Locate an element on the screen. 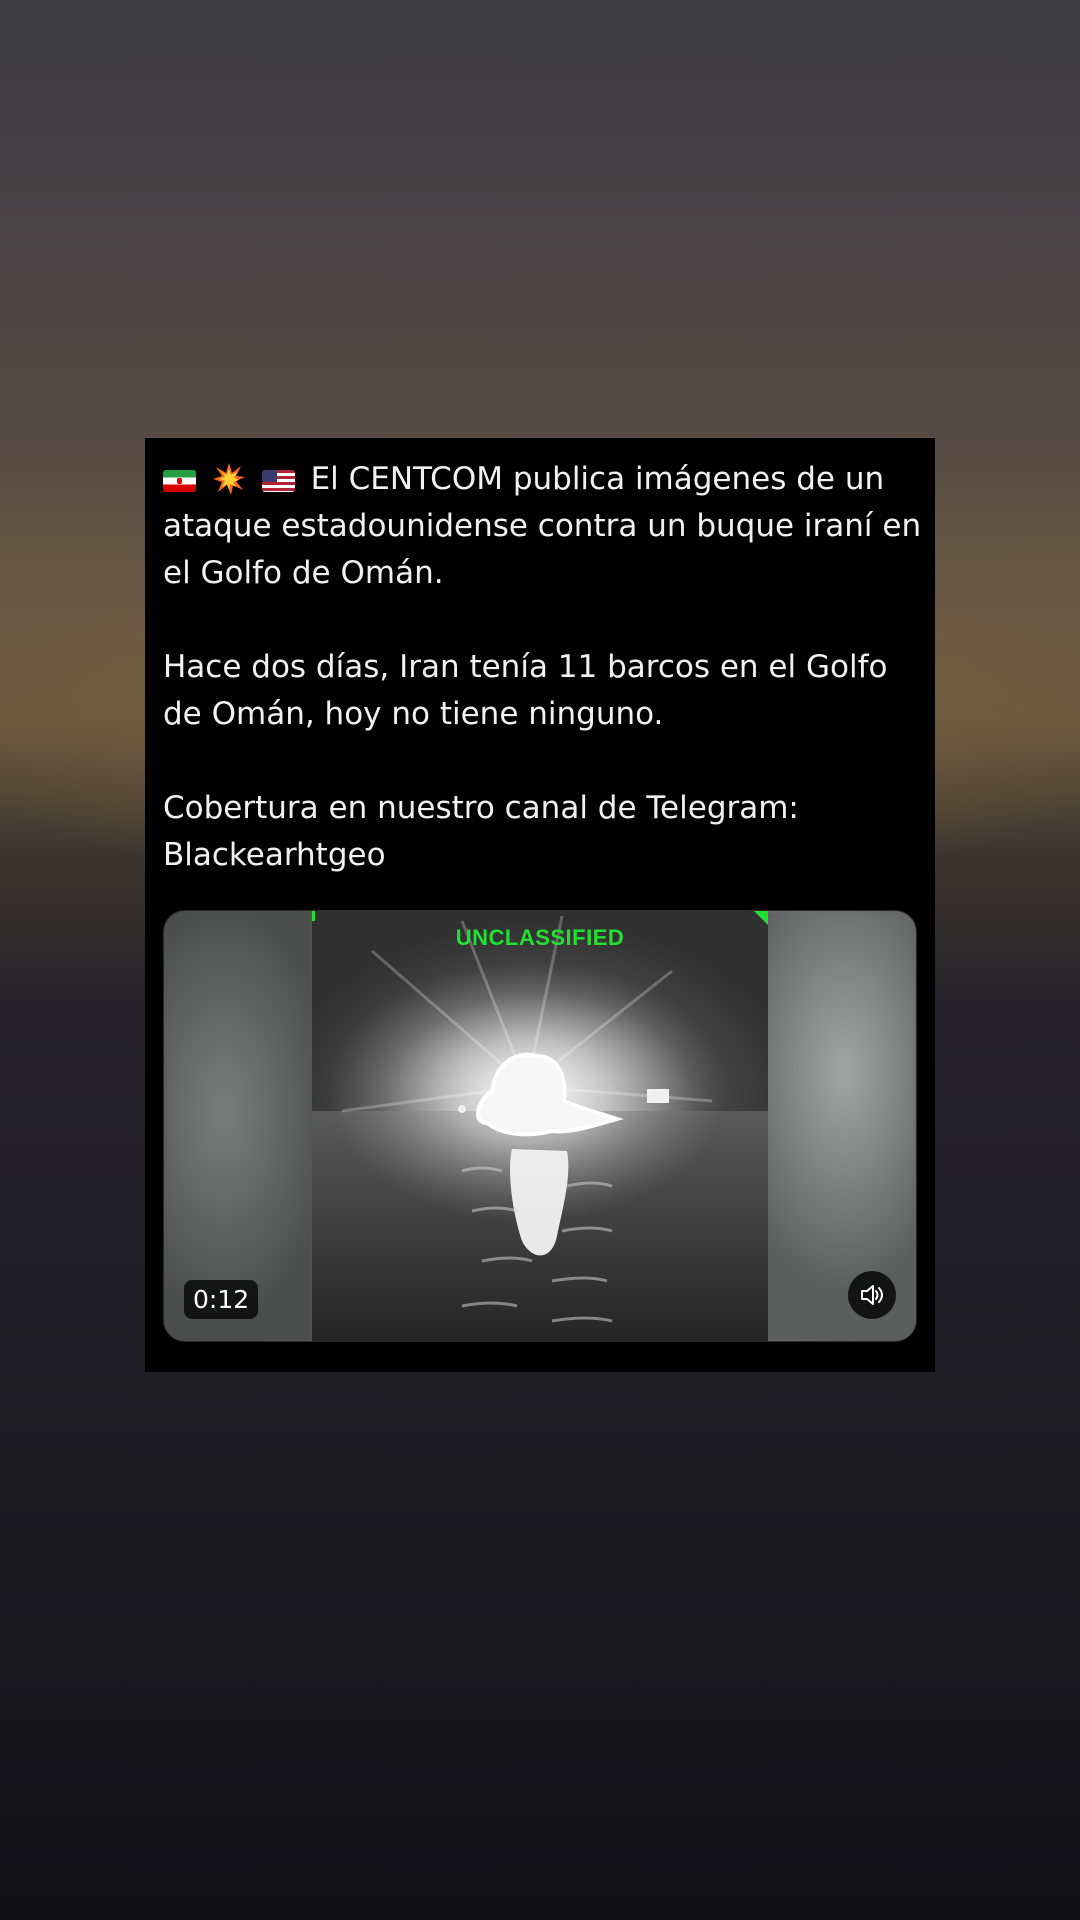 The height and width of the screenshot is (1920, 1080). unclassified-label: UNCLASSIFIED is located at coordinates (540, 937).